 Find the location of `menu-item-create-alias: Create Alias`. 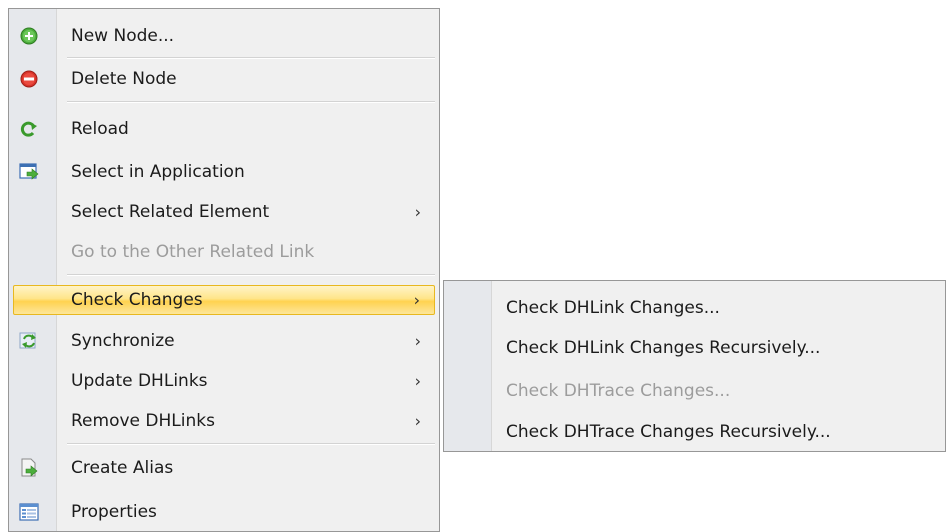

menu-item-create-alias: Create Alias is located at coordinates (224, 468).